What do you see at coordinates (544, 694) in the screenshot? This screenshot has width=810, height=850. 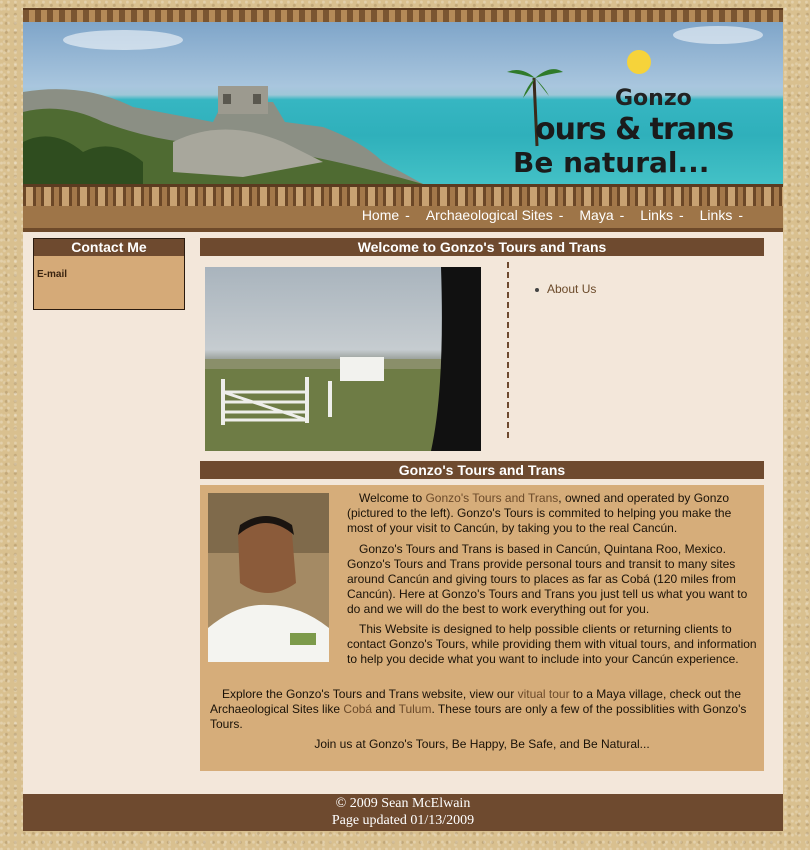 I see `virtual-tour-link: vitual tour` at bounding box center [544, 694].